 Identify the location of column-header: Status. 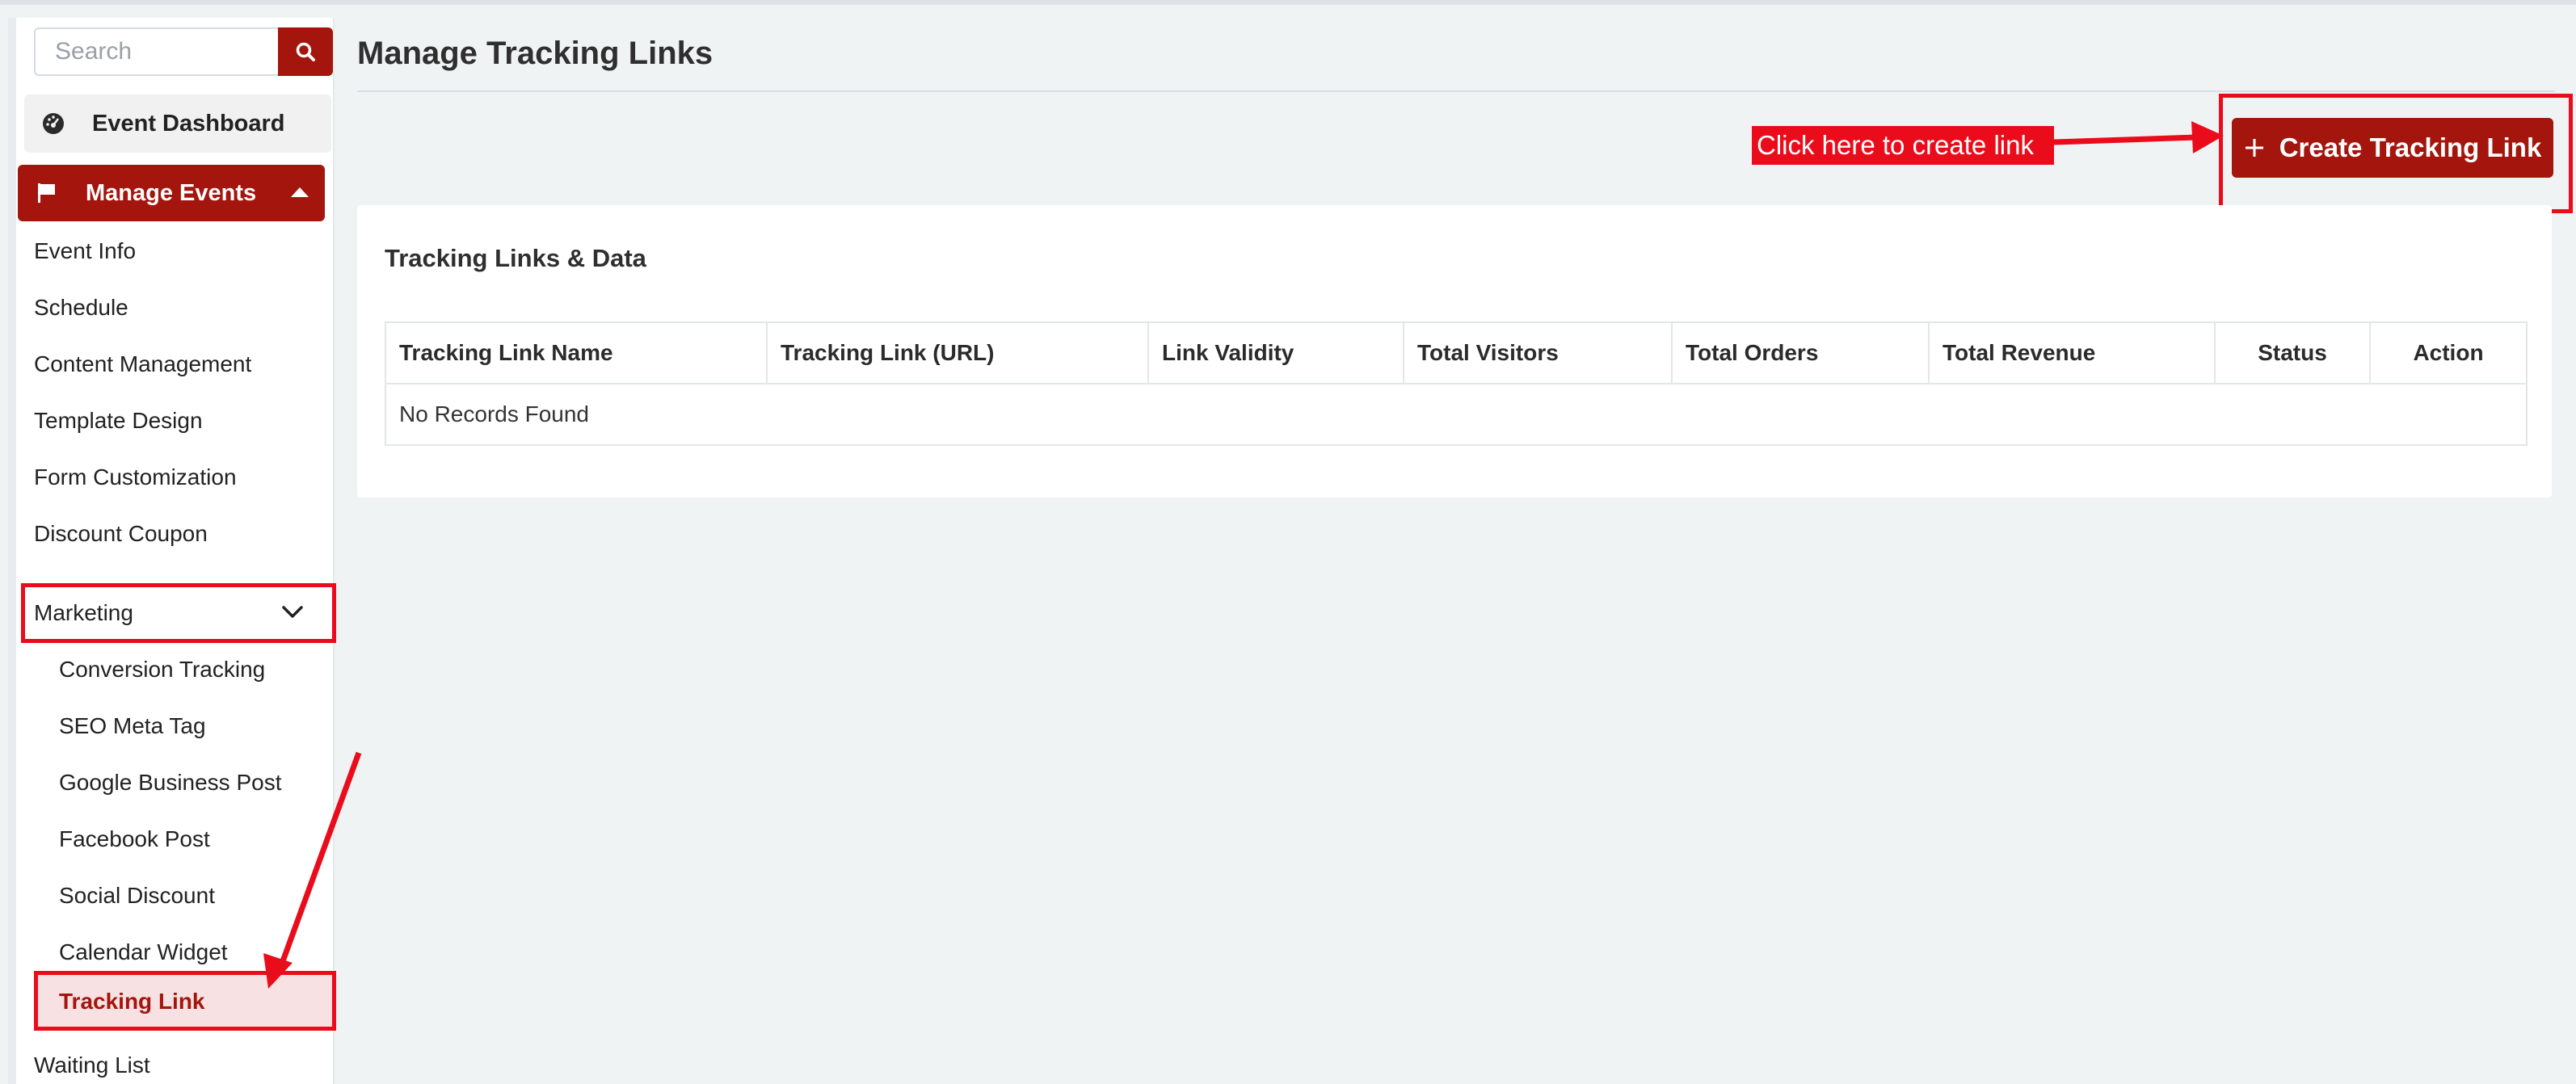
(2292, 352).